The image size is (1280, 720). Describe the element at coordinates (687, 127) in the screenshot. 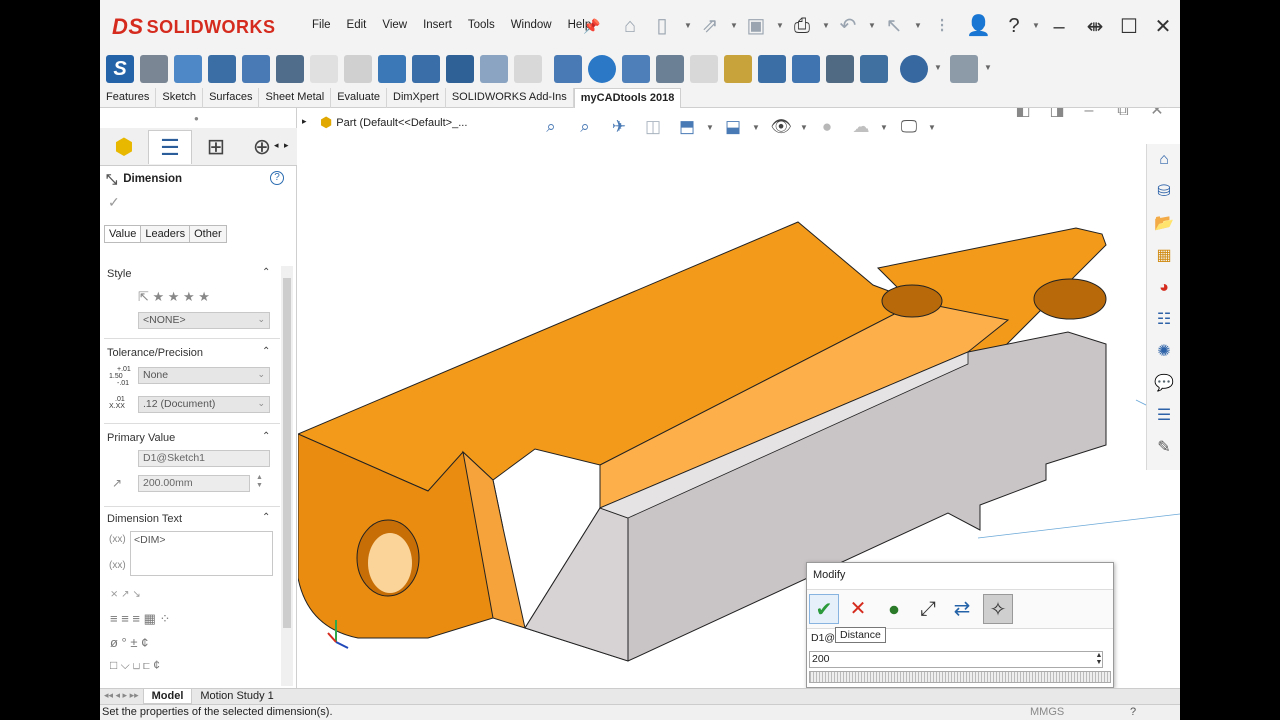

I see `view-orientation-icon: ⬒` at that location.